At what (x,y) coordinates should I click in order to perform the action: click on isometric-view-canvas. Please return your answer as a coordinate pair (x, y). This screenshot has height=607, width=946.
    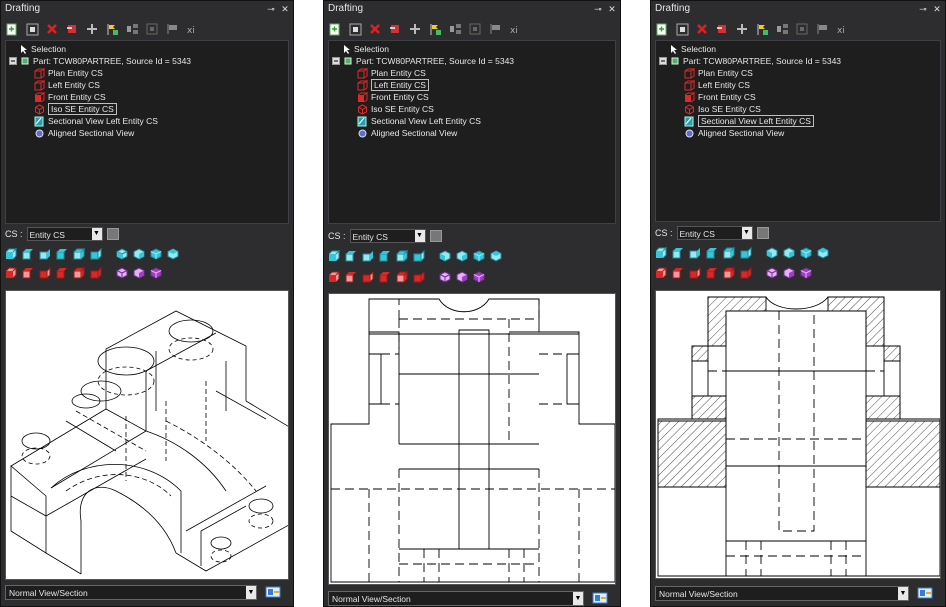
    Looking at the image, I should click on (147, 435).